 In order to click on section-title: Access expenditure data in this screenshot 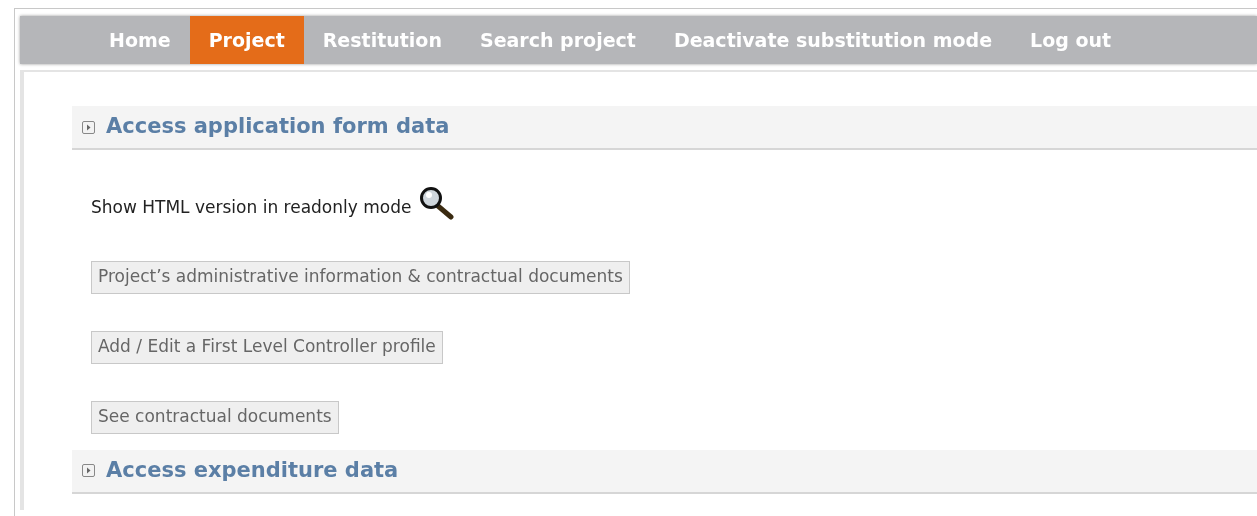, I will do `click(252, 470)`.